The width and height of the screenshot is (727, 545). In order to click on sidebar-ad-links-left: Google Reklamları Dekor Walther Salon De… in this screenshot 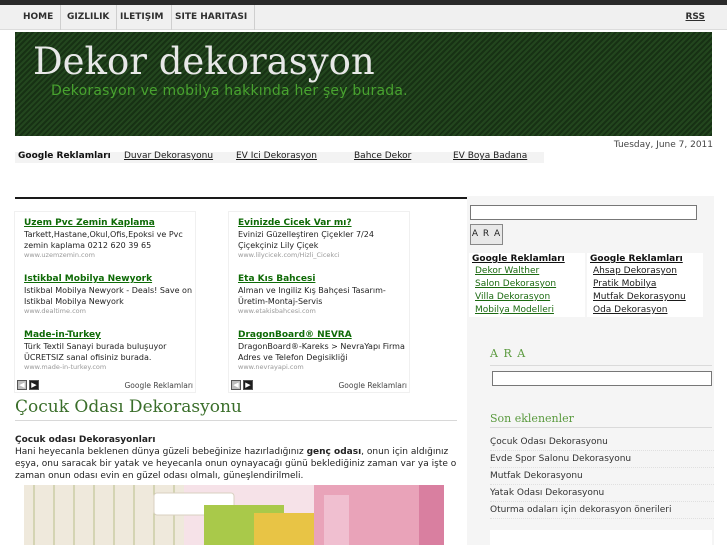, I will do `click(527, 285)`.